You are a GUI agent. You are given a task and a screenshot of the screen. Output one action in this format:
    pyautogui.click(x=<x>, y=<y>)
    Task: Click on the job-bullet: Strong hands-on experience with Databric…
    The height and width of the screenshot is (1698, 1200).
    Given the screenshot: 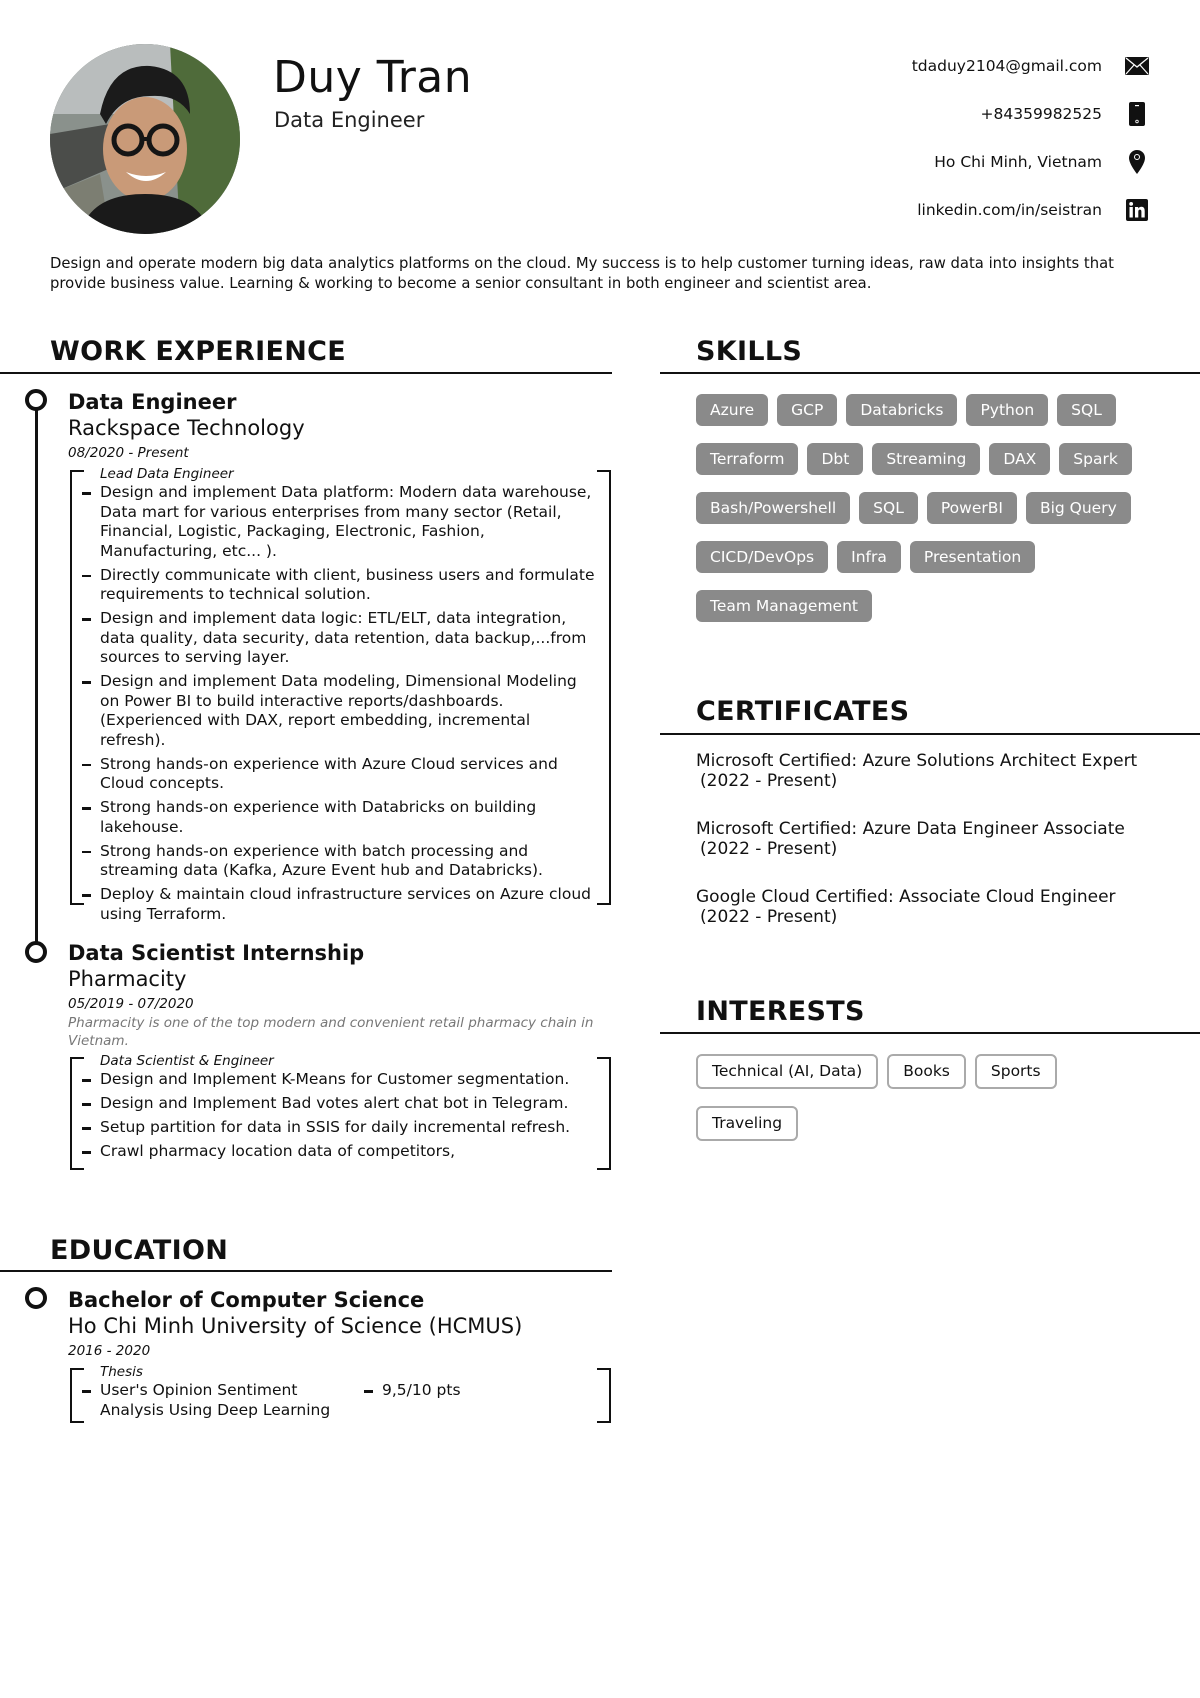 What is the action you would take?
    pyautogui.click(x=340, y=817)
    